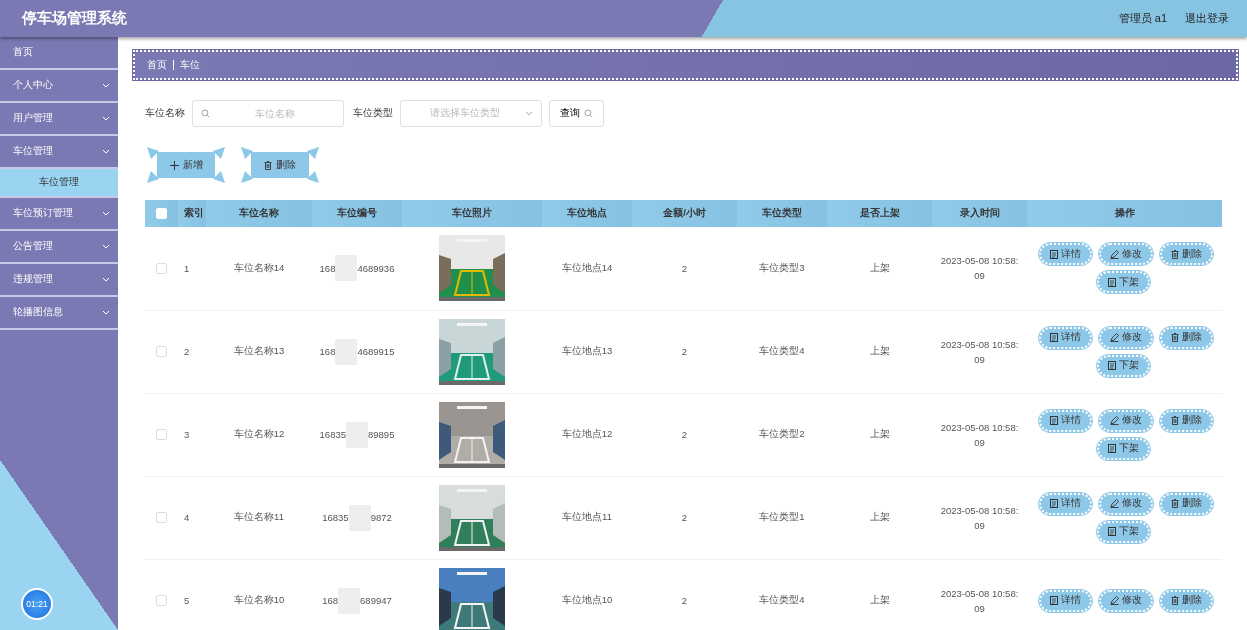 The height and width of the screenshot is (630, 1247). I want to click on column-header: 车位名称, so click(259, 212).